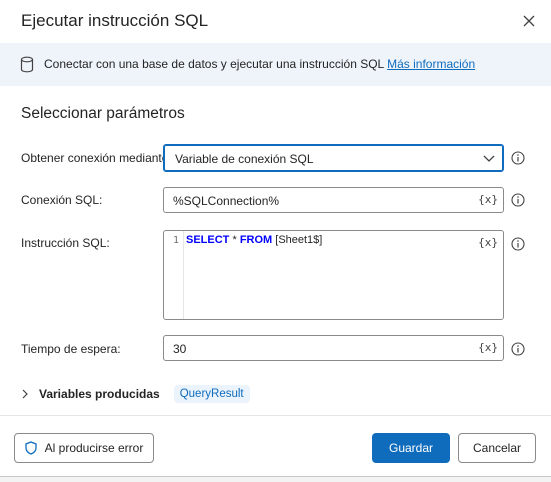 The image size is (551, 482). What do you see at coordinates (103, 113) in the screenshot?
I see `section-title: Seleccionar parámetros` at bounding box center [103, 113].